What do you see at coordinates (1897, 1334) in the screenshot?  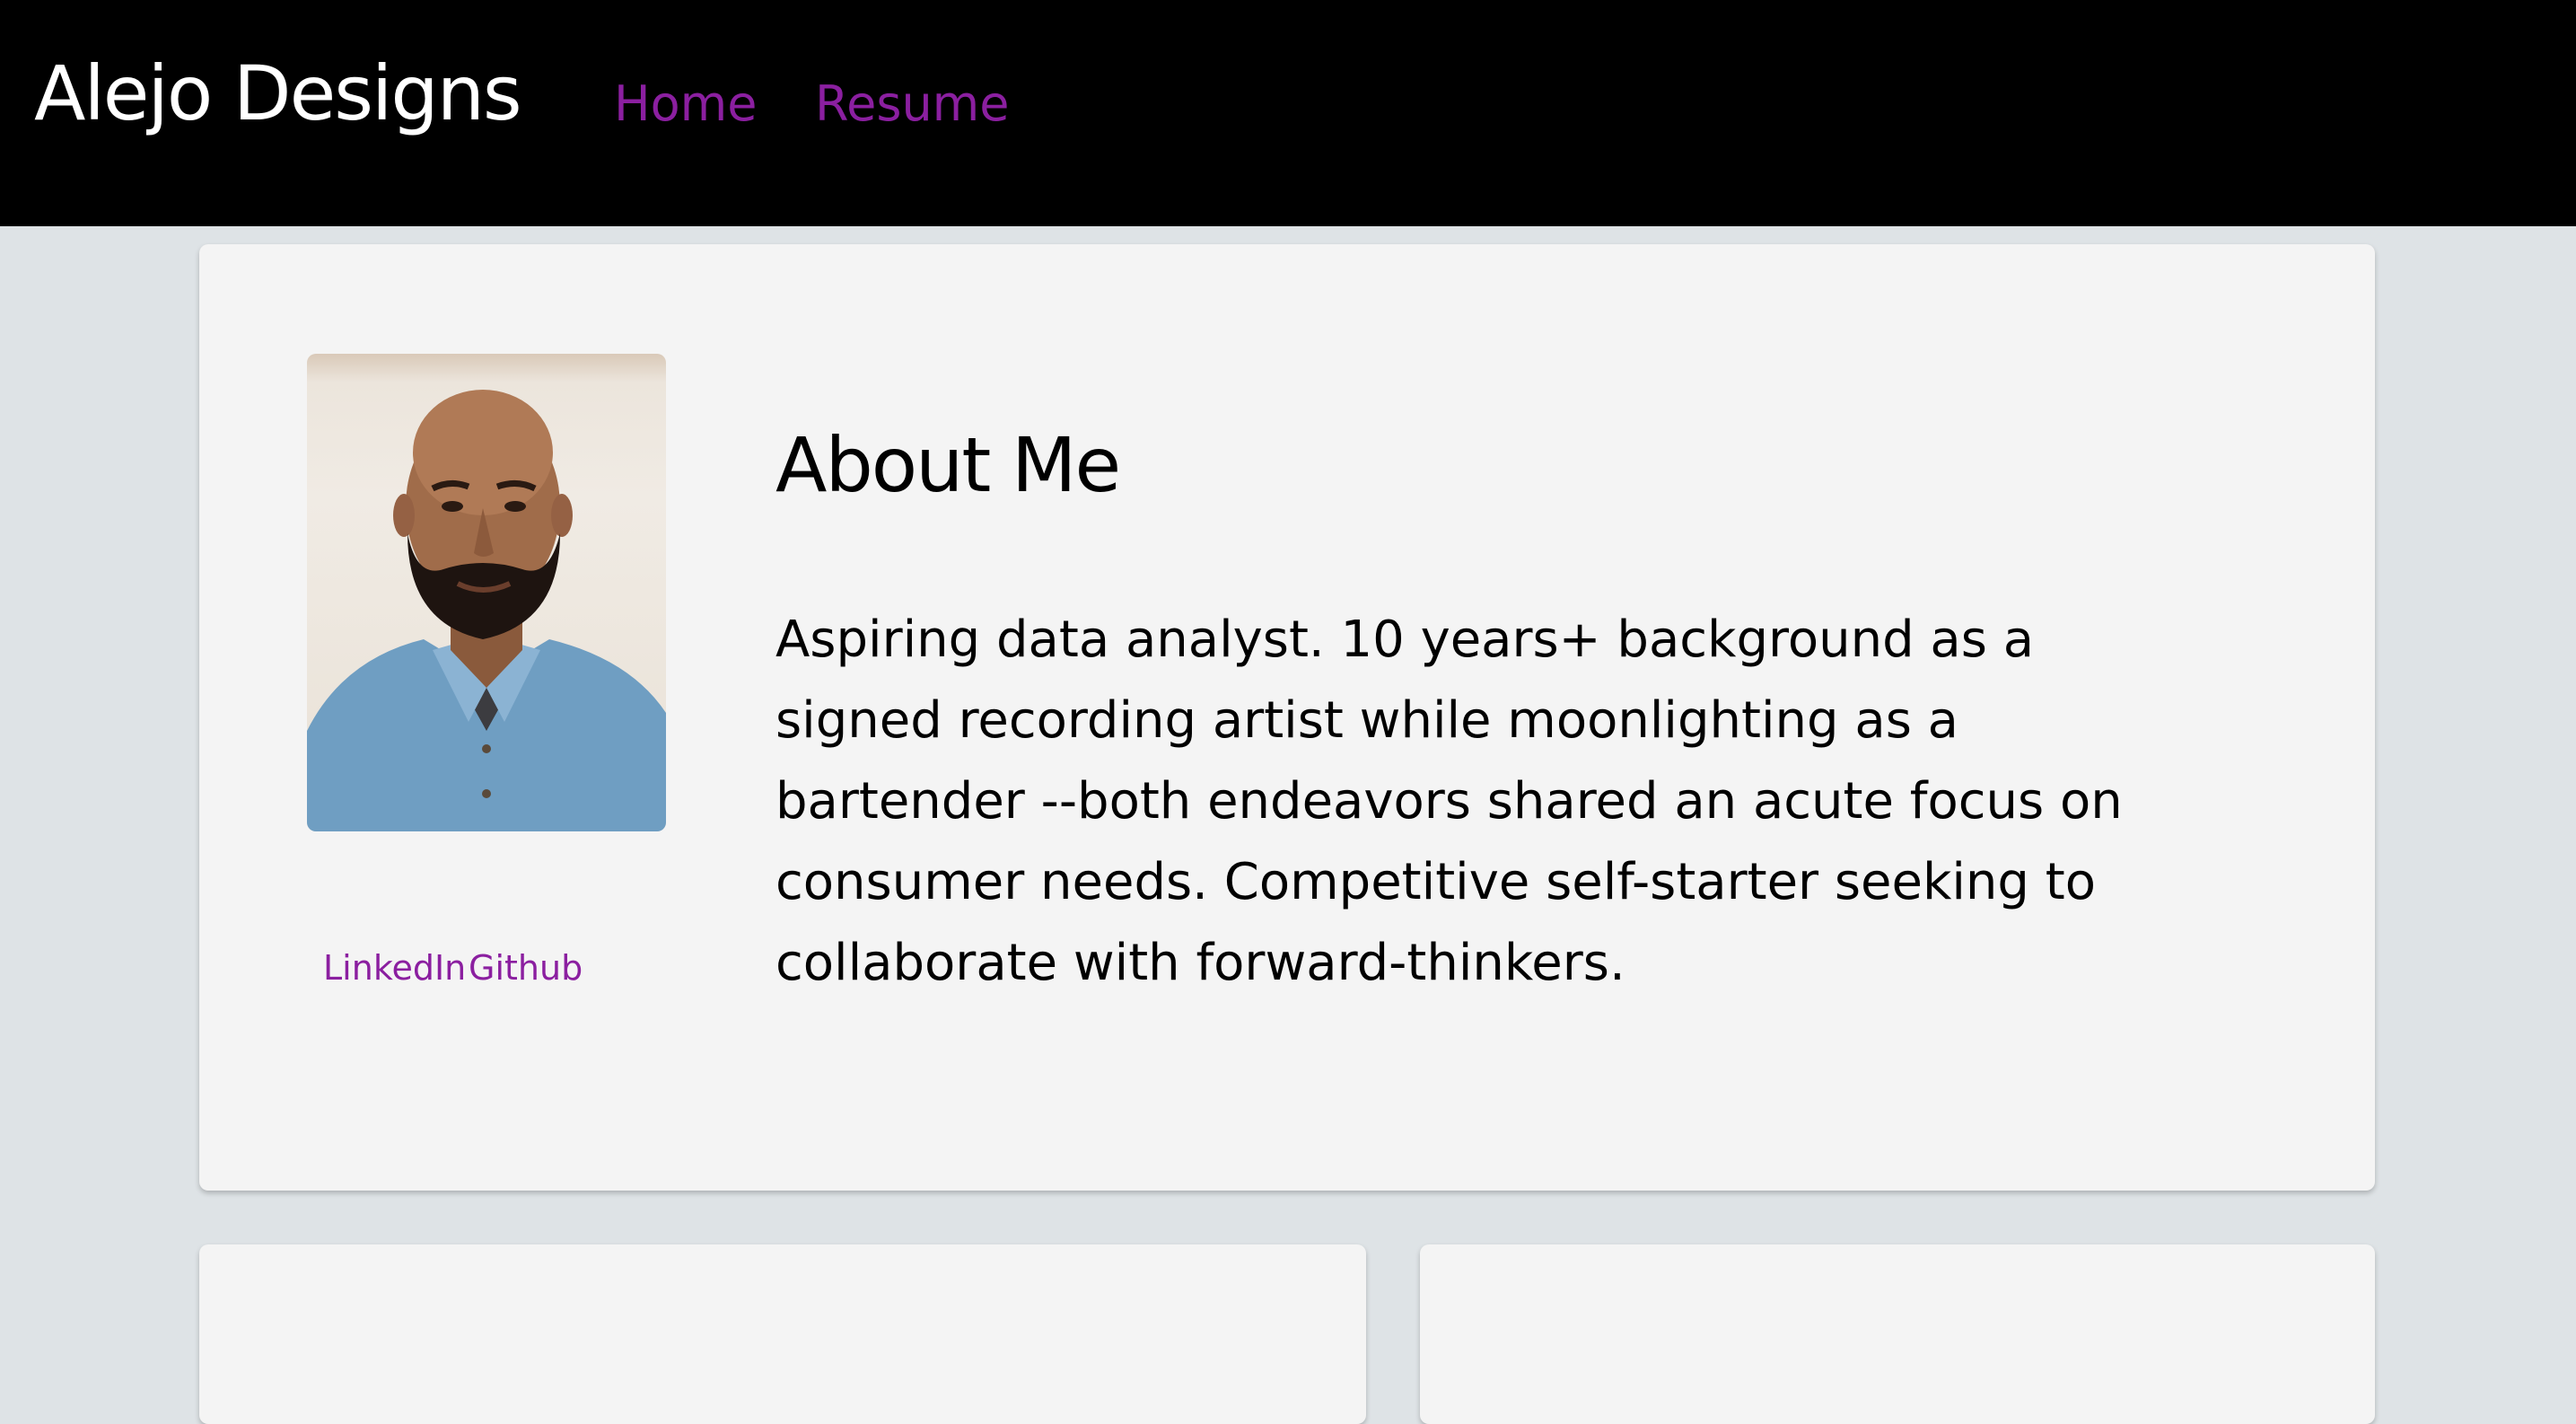 I see `bottom-right-card` at bounding box center [1897, 1334].